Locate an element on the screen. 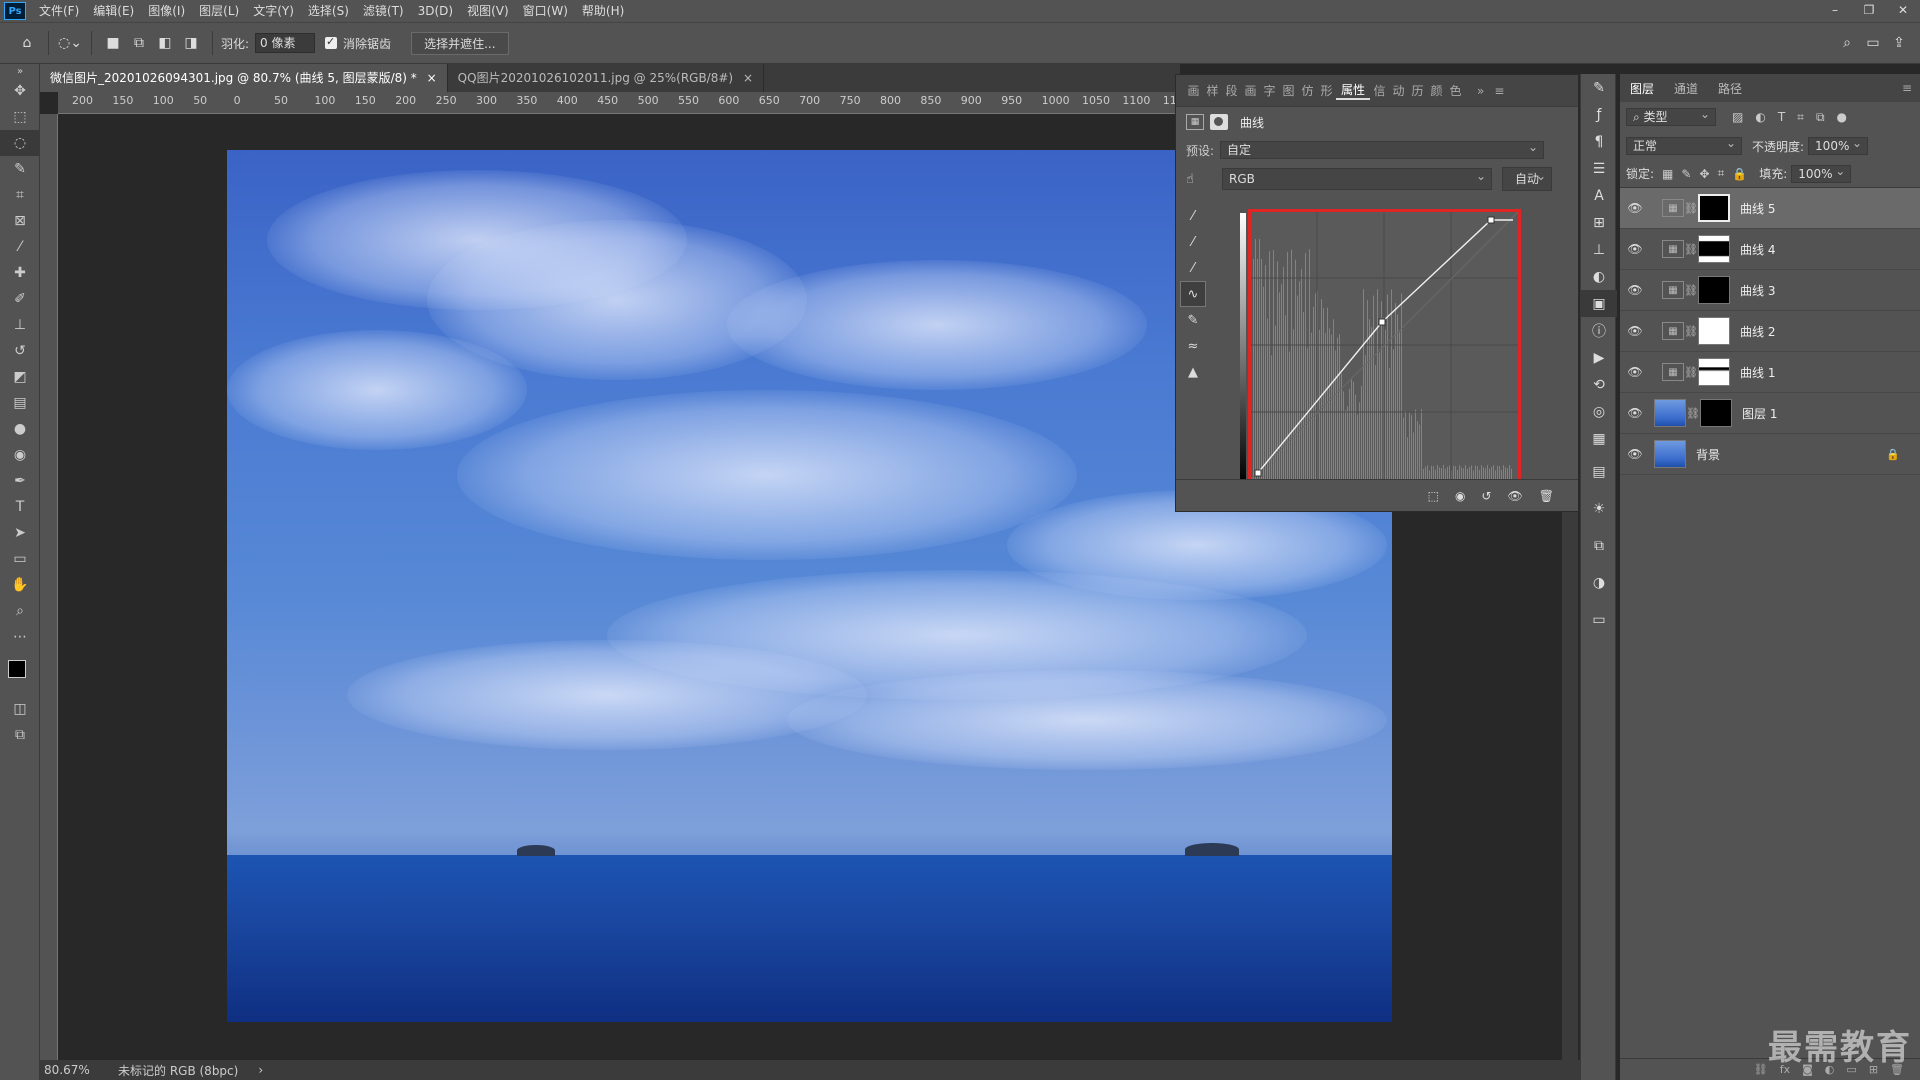  swatches-panel-icon: ▦ is located at coordinates (1599, 438).